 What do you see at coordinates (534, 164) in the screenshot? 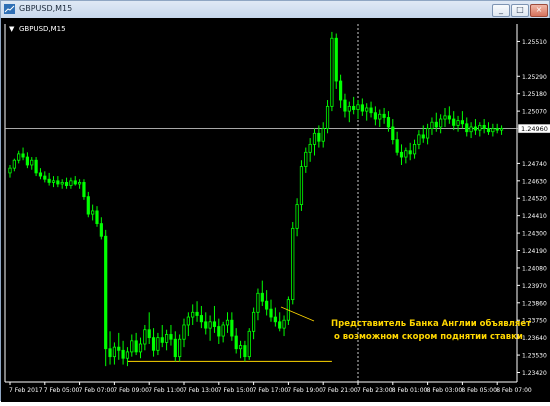
I see `y-tick-label: 1.24740` at bounding box center [534, 164].